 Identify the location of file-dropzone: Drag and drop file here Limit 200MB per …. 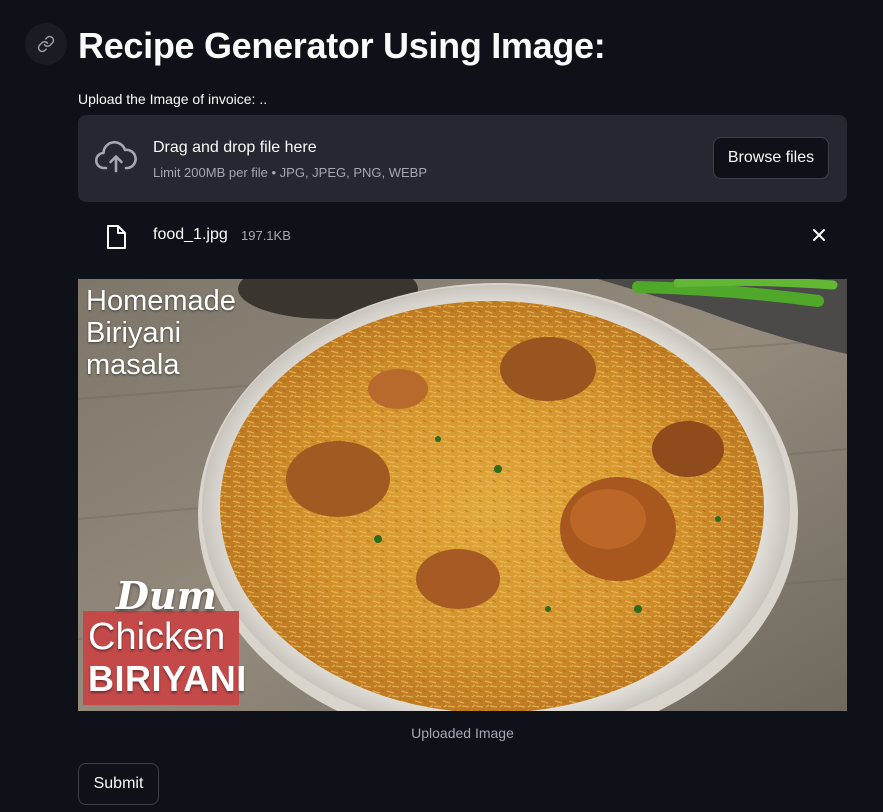
(462, 158).